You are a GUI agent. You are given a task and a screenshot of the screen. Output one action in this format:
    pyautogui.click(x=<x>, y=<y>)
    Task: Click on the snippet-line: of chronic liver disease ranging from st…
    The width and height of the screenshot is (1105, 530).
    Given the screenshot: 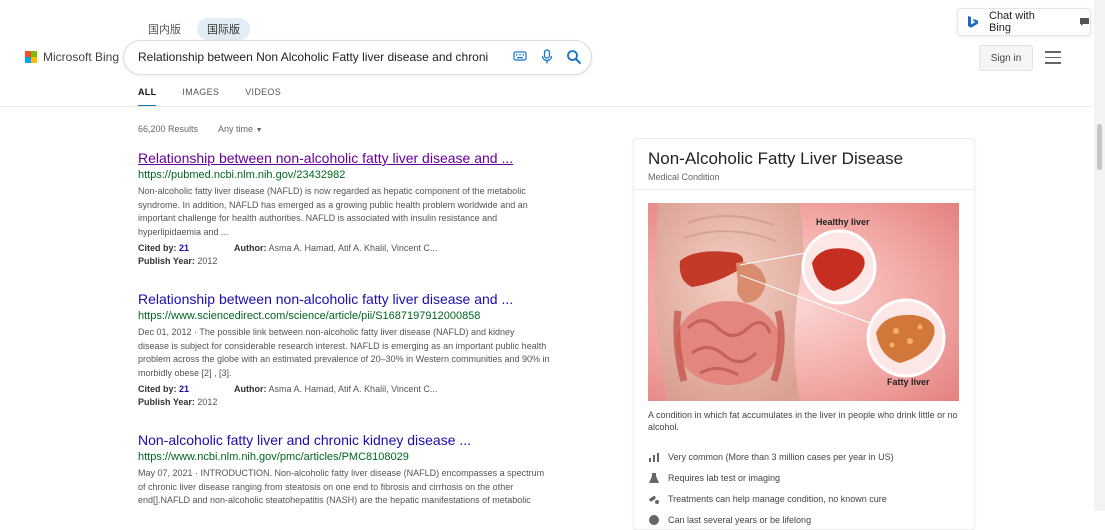 What is the action you would take?
    pyautogui.click(x=326, y=486)
    